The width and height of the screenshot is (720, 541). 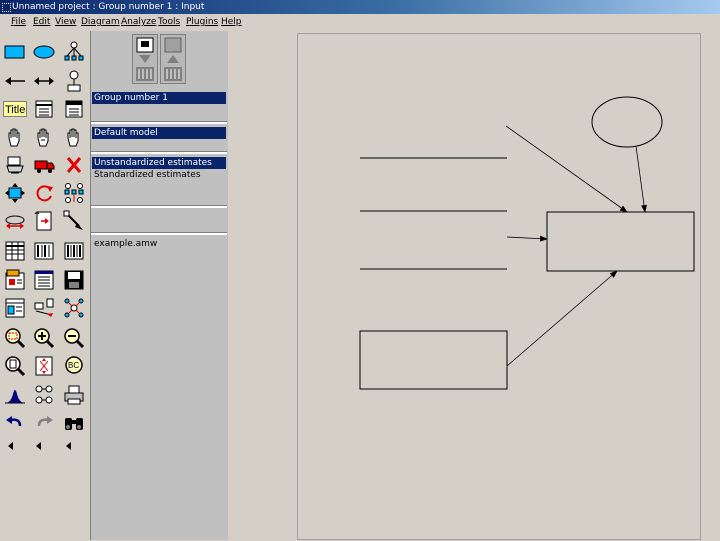 I want to click on group-list-item-selected: Group number 1, so click(x=159, y=98).